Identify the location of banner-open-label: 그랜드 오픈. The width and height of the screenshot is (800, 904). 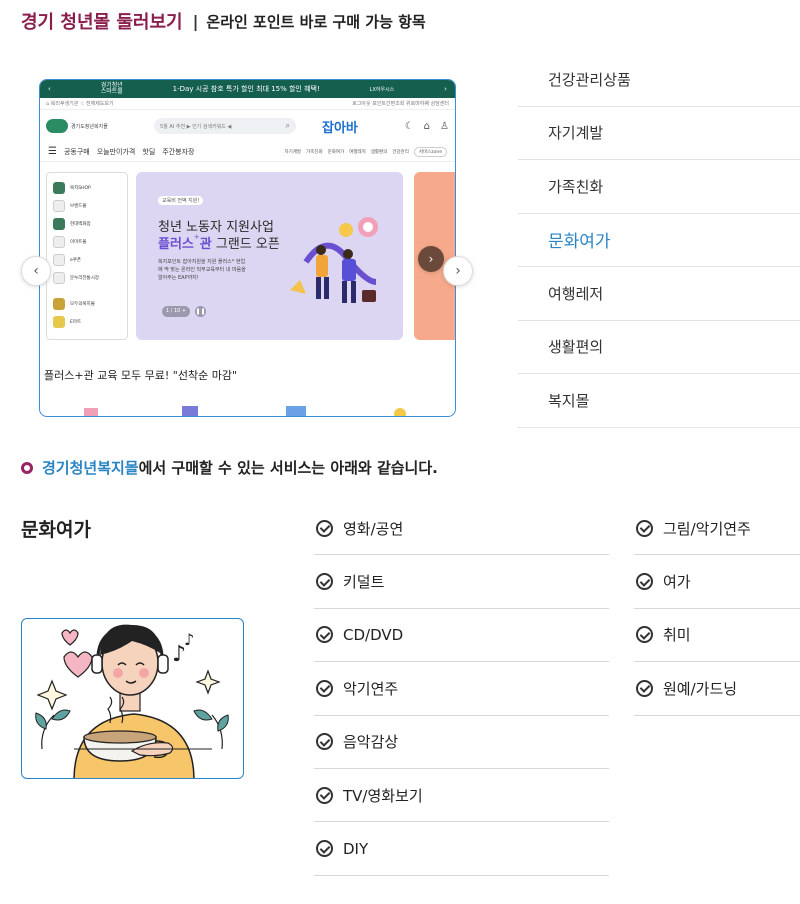
(245, 244).